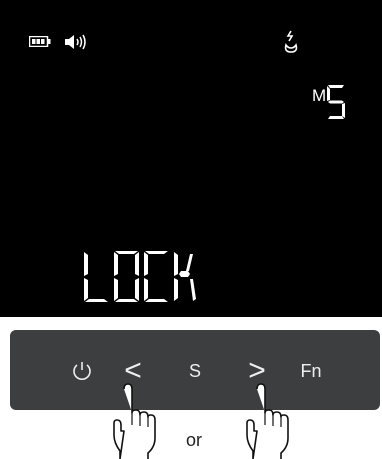  I want to click on speaker-icon, so click(75, 42).